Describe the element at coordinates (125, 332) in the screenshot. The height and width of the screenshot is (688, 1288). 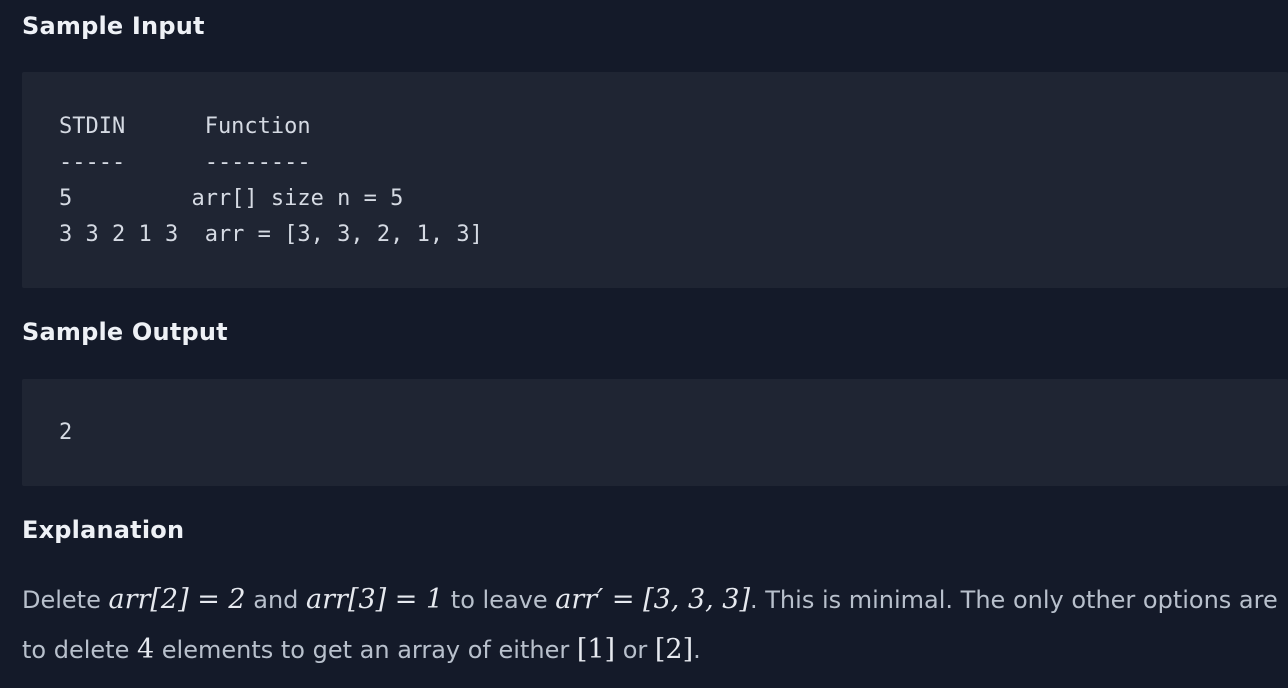
I see `sample-output-heading: Sample Output` at that location.